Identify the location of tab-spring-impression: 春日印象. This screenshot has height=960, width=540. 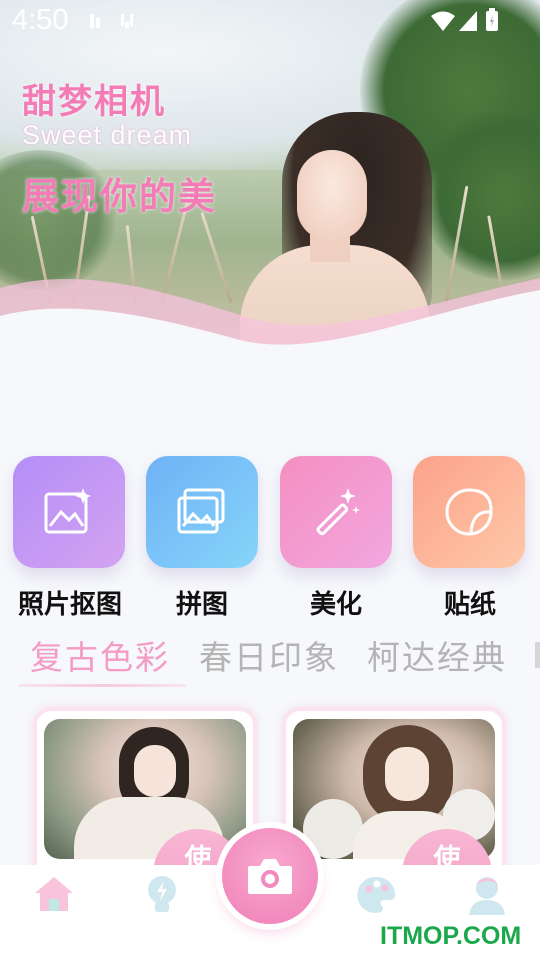
(269, 655).